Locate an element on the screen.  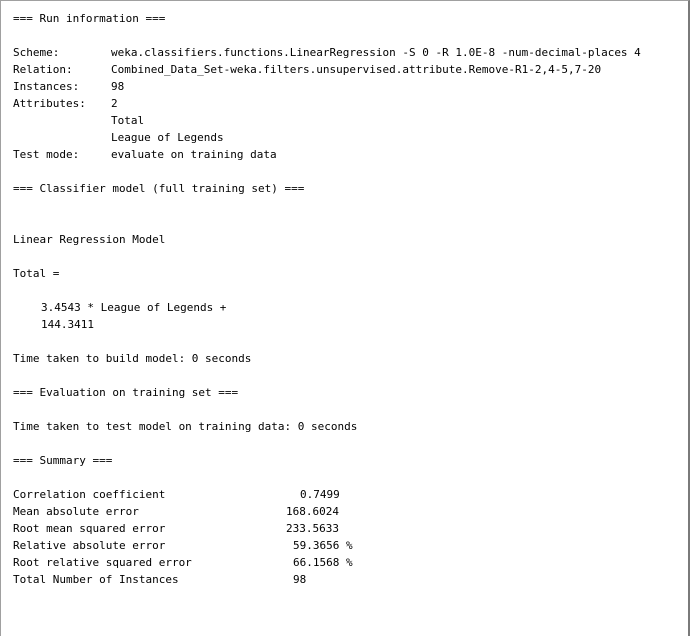
summary-label: Mean absolute error is located at coordinates (76, 511).